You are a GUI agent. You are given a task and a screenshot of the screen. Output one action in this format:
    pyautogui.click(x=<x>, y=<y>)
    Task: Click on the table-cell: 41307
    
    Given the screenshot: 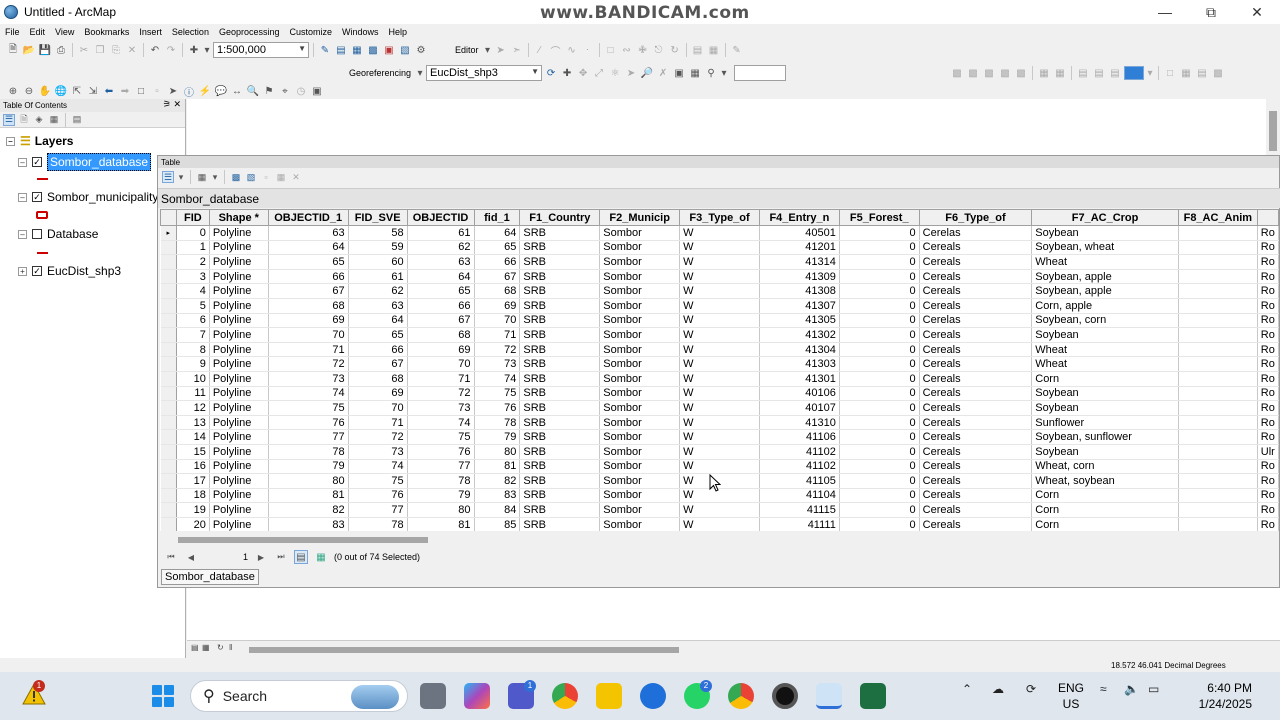 What is the action you would take?
    pyautogui.click(x=799, y=306)
    